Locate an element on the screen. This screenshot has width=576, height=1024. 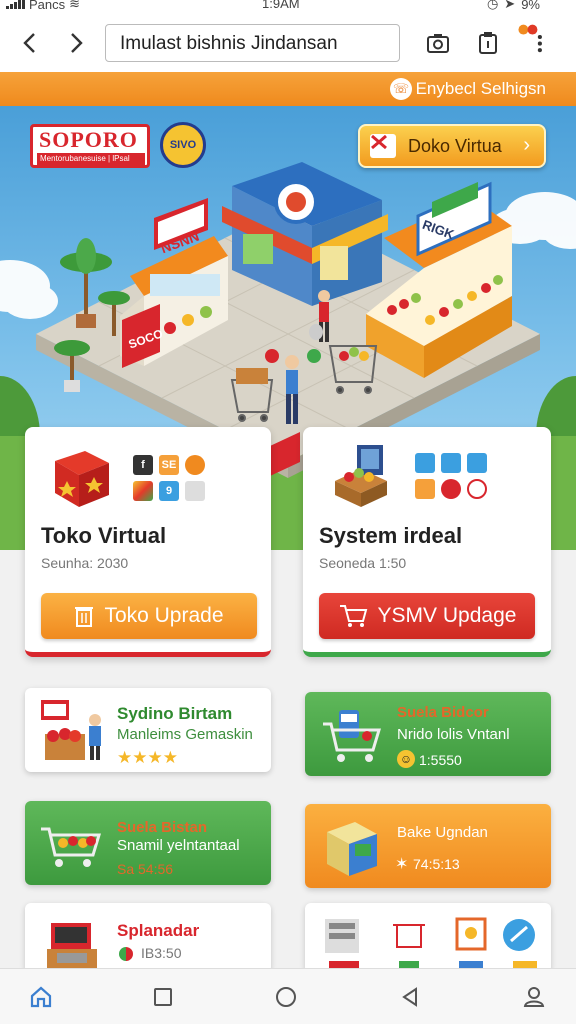
clipboard-icon is located at coordinates (488, 43).